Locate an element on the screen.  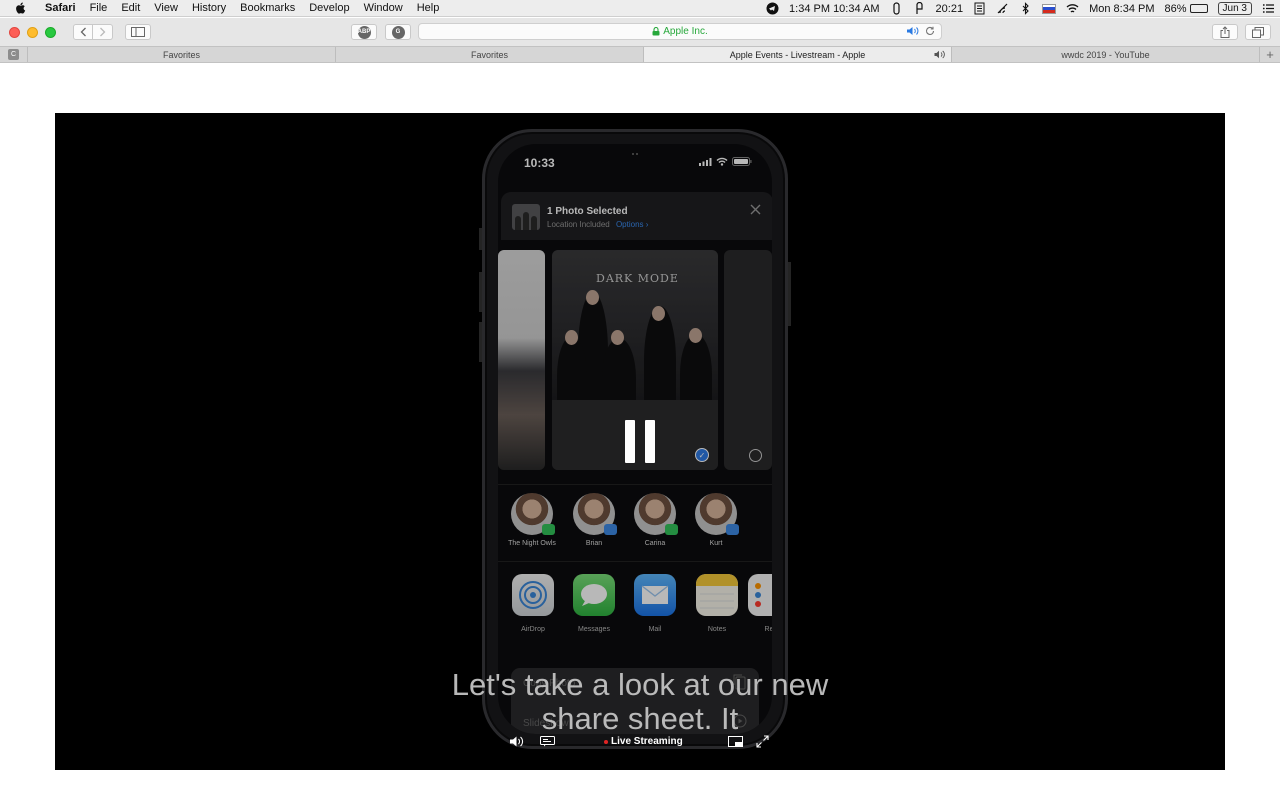
timer-readout: 20:21 is located at coordinates (950, 9).